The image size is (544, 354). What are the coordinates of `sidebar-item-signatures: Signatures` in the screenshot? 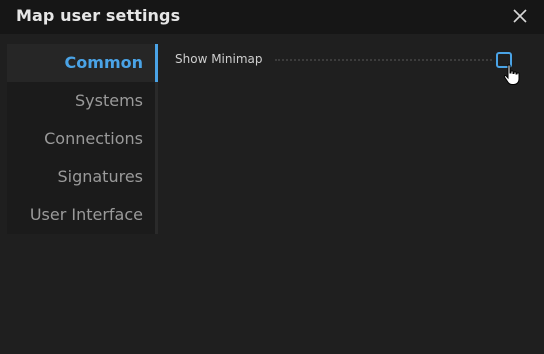 It's located at (82, 177).